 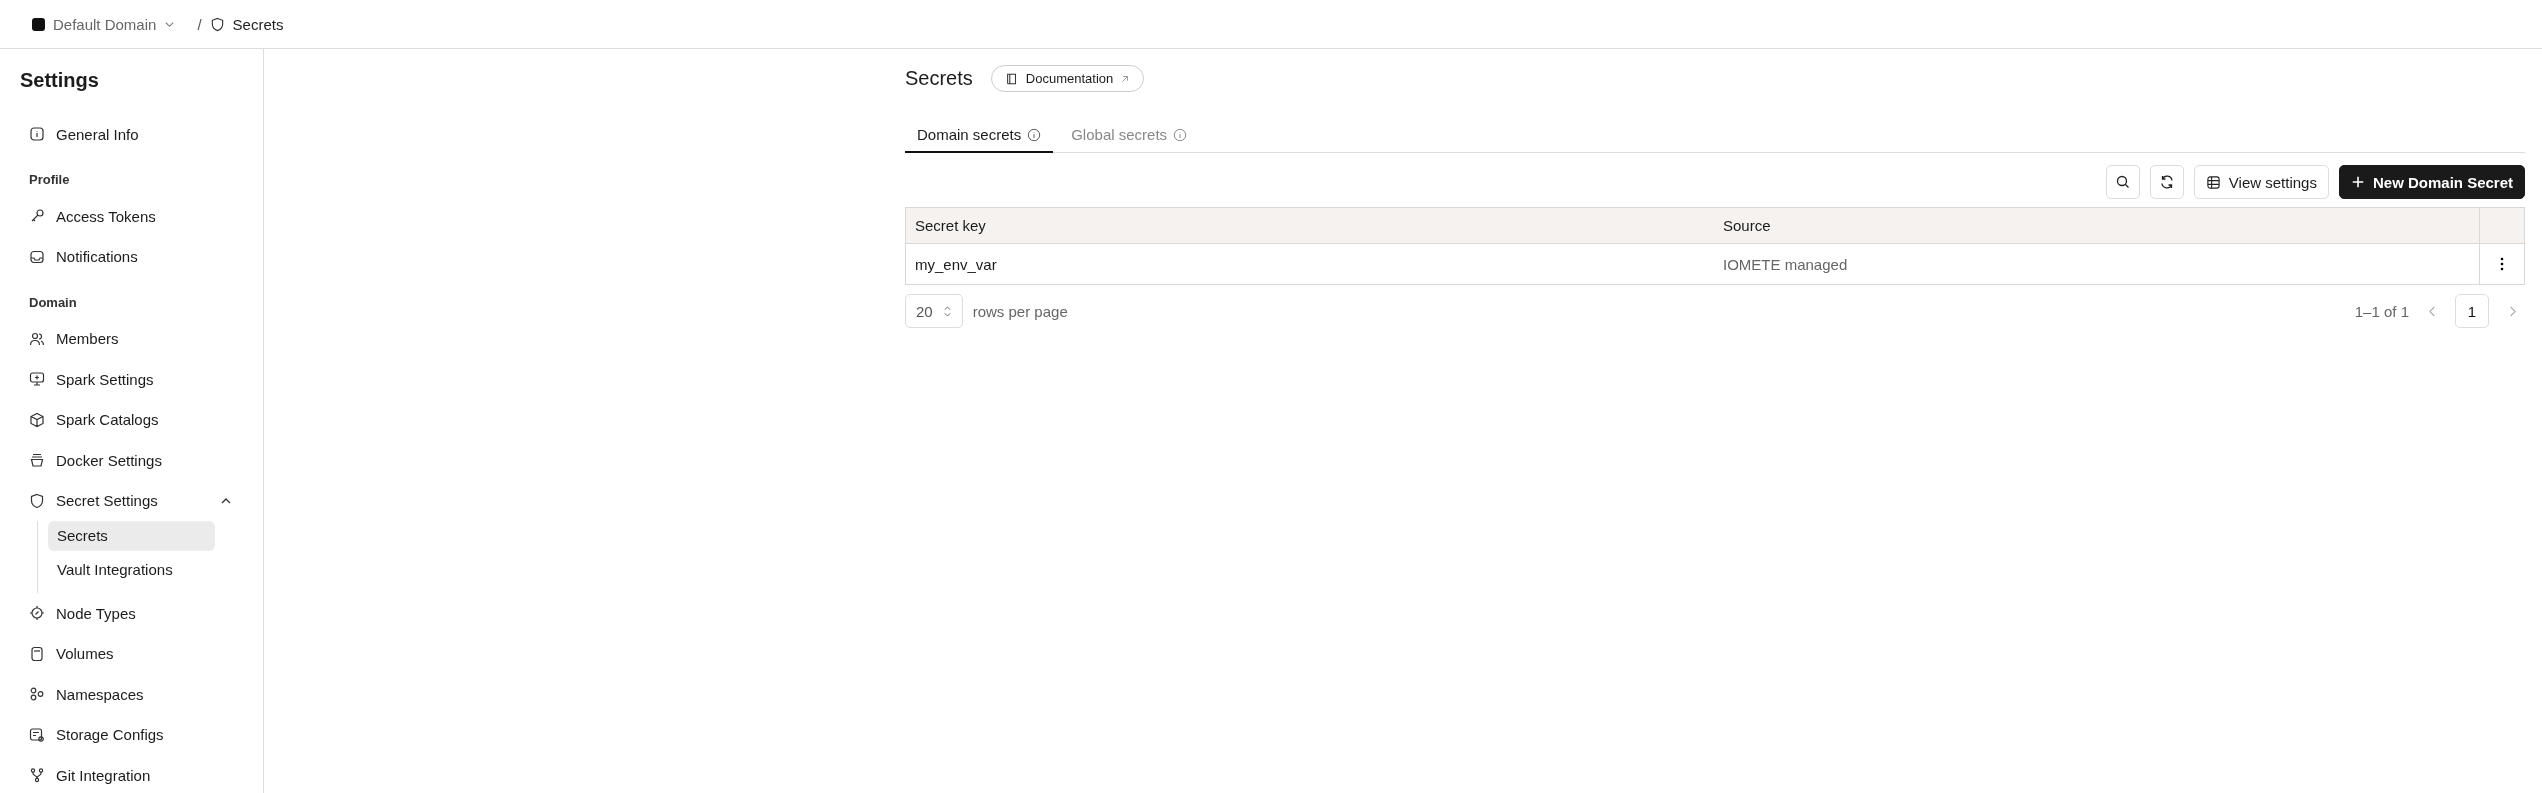 What do you see at coordinates (2097, 264) in the screenshot?
I see `table-cell: IOMETE managed` at bounding box center [2097, 264].